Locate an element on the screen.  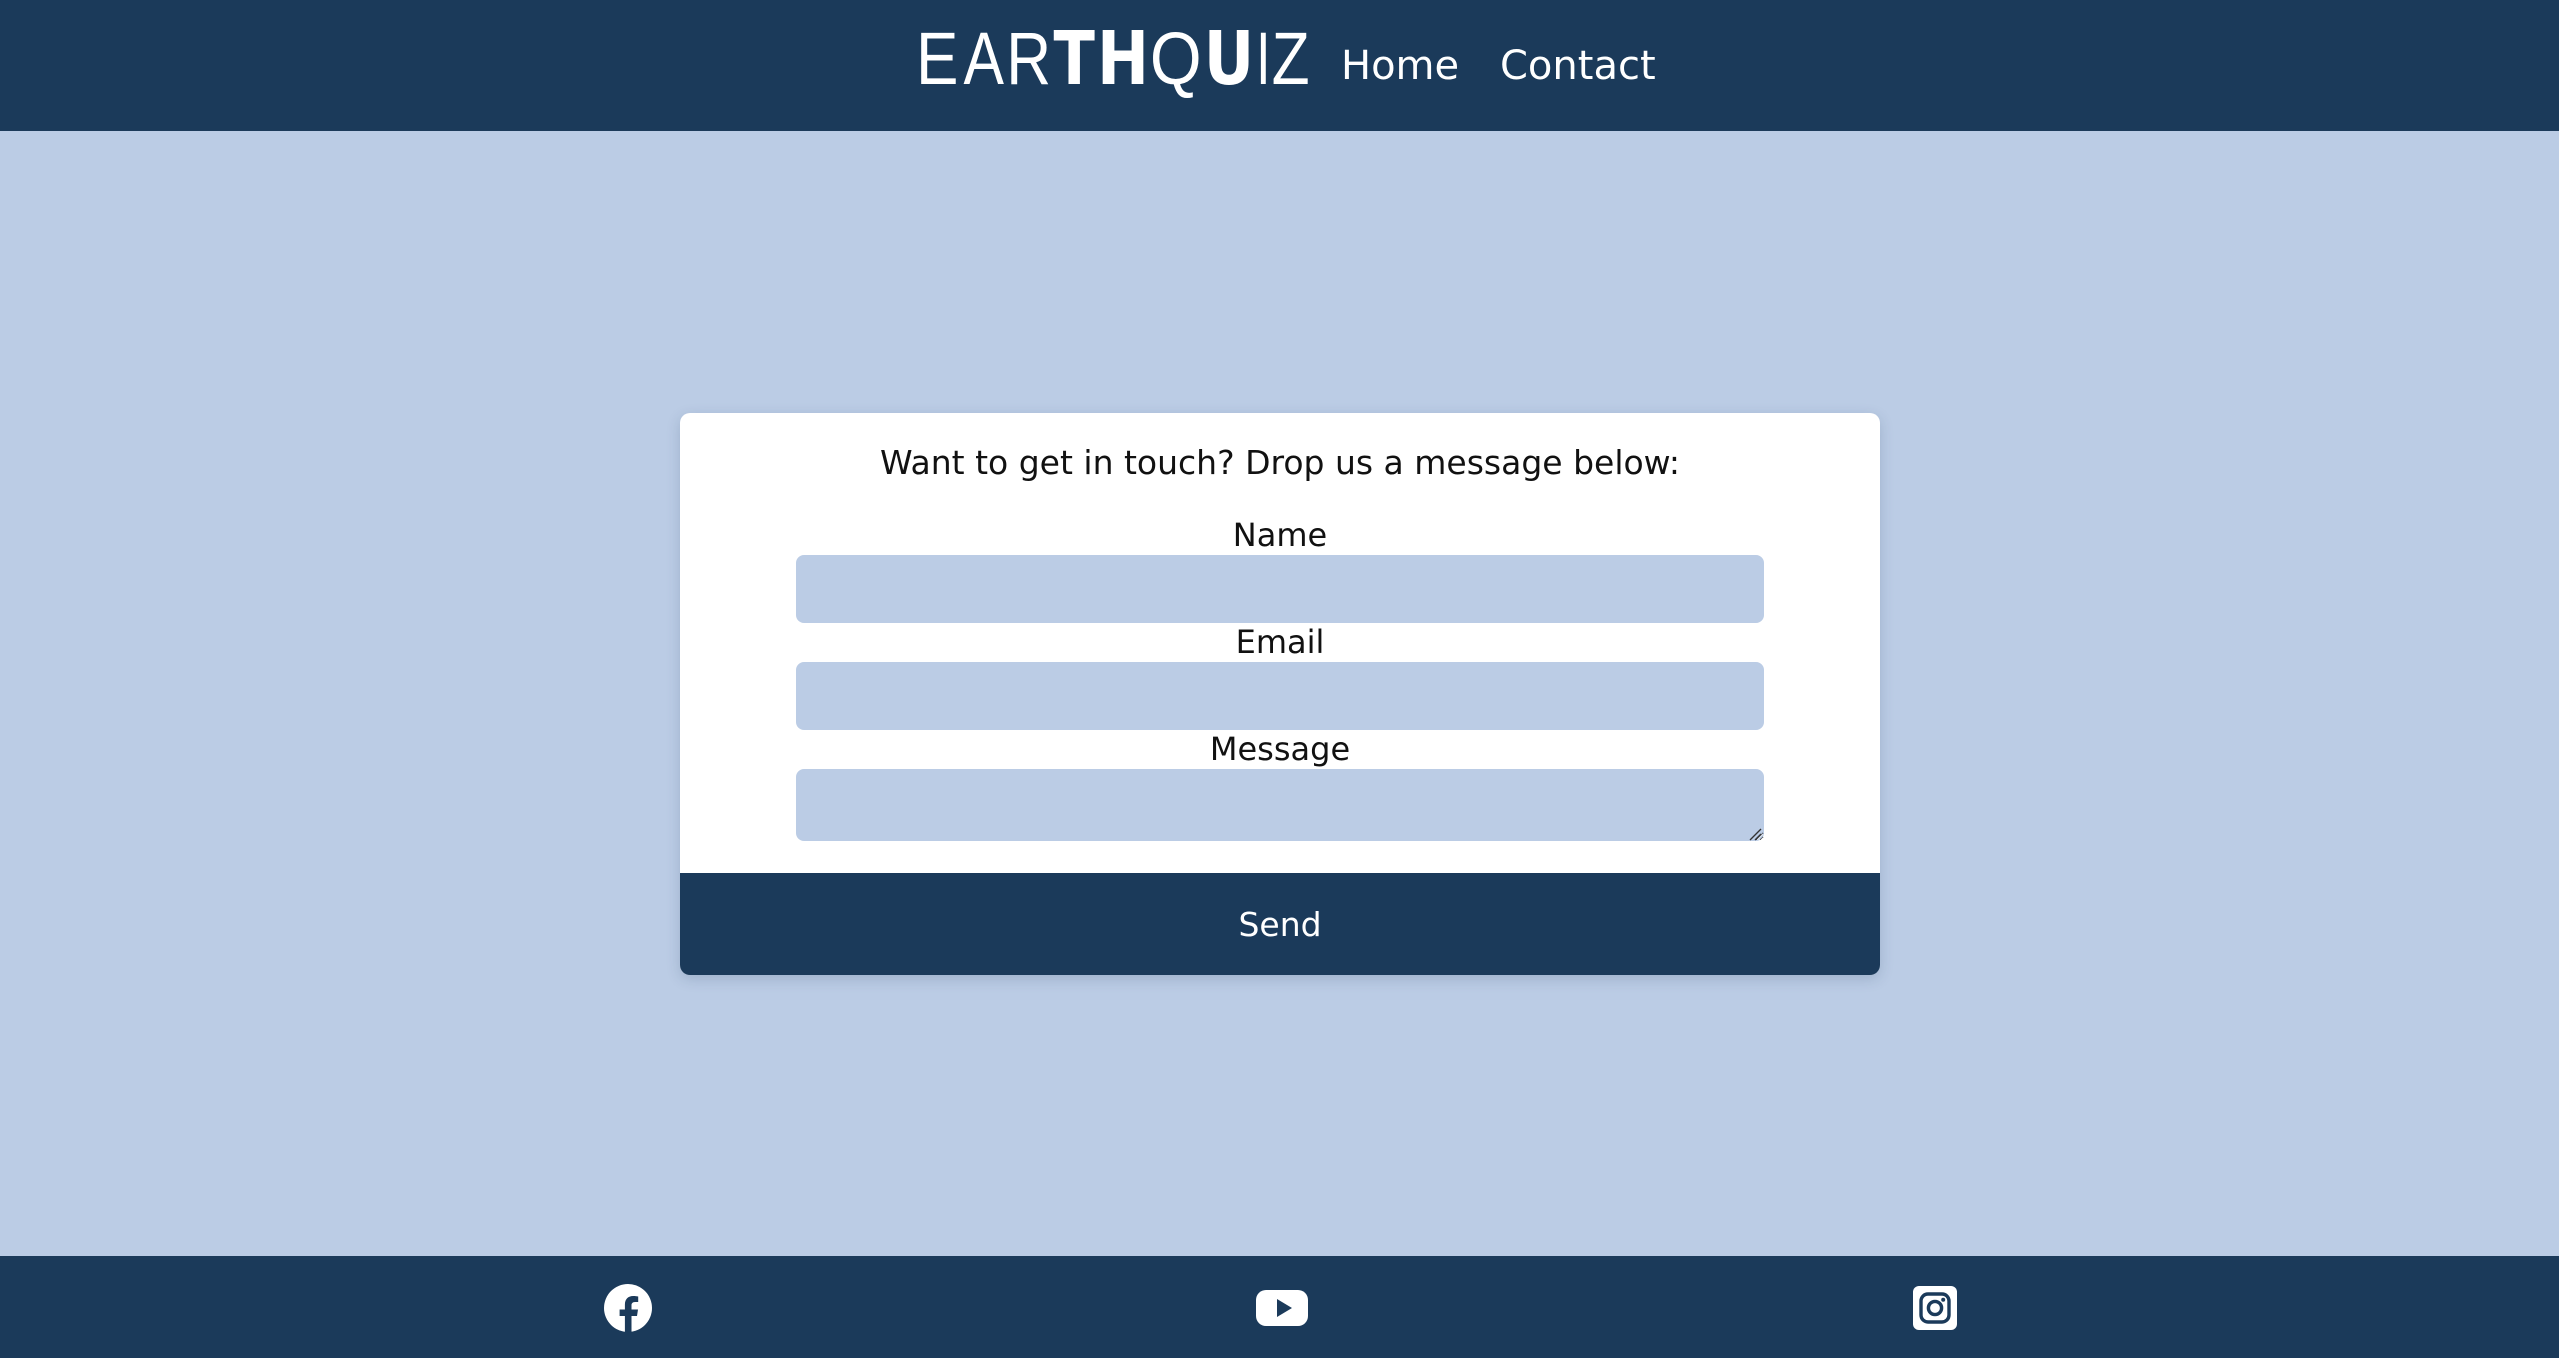
logo-letter: I is located at coordinates (1263, 58).